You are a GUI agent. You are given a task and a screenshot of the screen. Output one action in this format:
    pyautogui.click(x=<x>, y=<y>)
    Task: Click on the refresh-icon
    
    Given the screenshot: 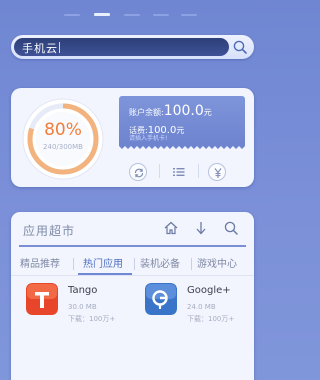 What is the action you would take?
    pyautogui.click(x=139, y=173)
    